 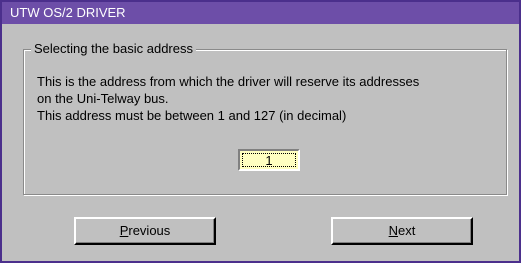 I want to click on description-line-2: on the Uni-Telway bus., so click(x=103, y=98).